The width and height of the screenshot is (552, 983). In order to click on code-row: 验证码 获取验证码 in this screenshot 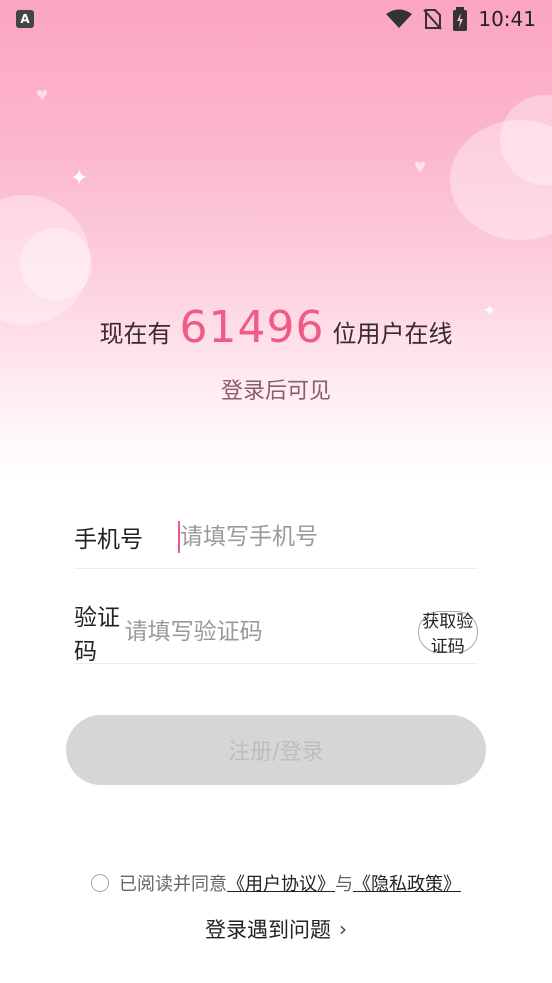, I will do `click(276, 632)`.